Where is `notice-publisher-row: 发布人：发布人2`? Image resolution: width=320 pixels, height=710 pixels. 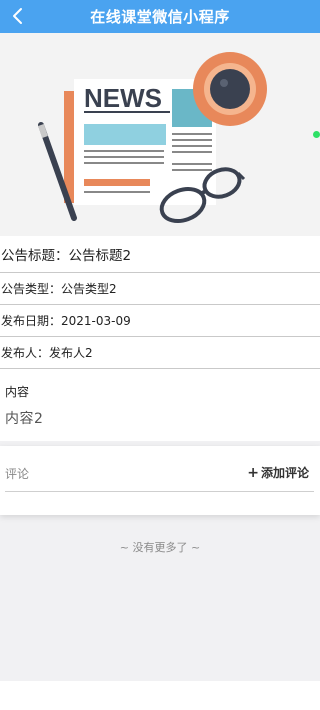 notice-publisher-row: 发布人：发布人2 is located at coordinates (160, 353).